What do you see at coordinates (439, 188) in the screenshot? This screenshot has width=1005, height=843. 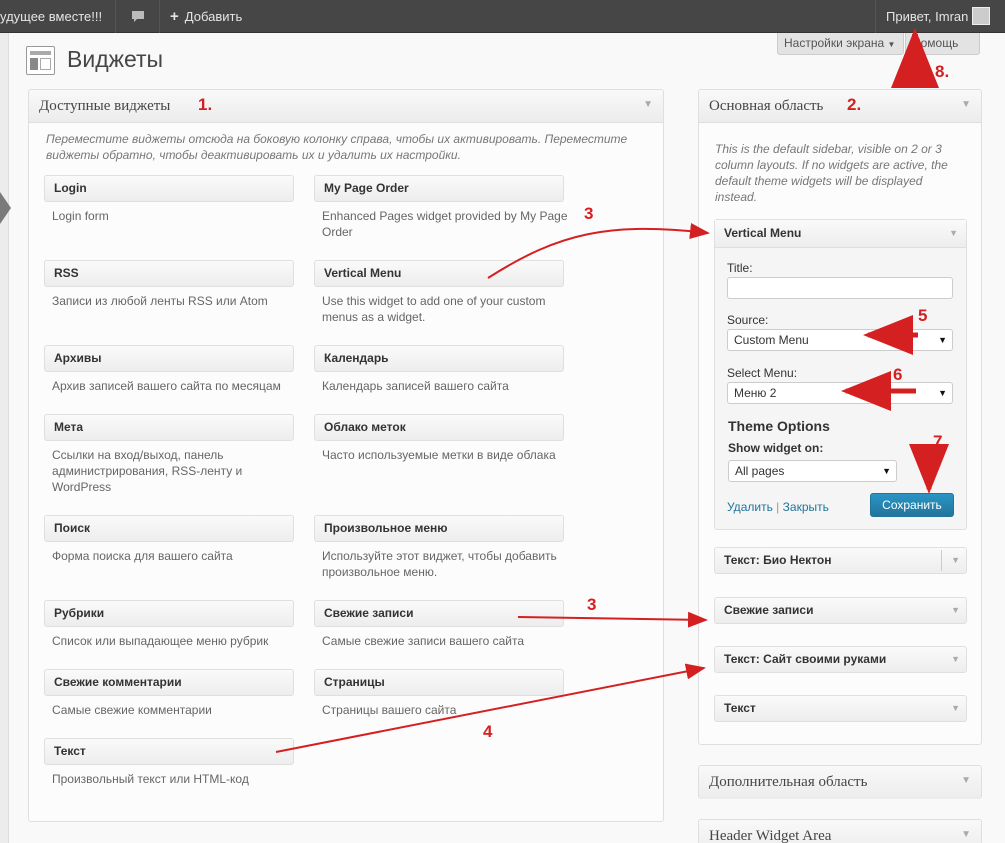 I see `widget-my-page-order: My Page Order` at bounding box center [439, 188].